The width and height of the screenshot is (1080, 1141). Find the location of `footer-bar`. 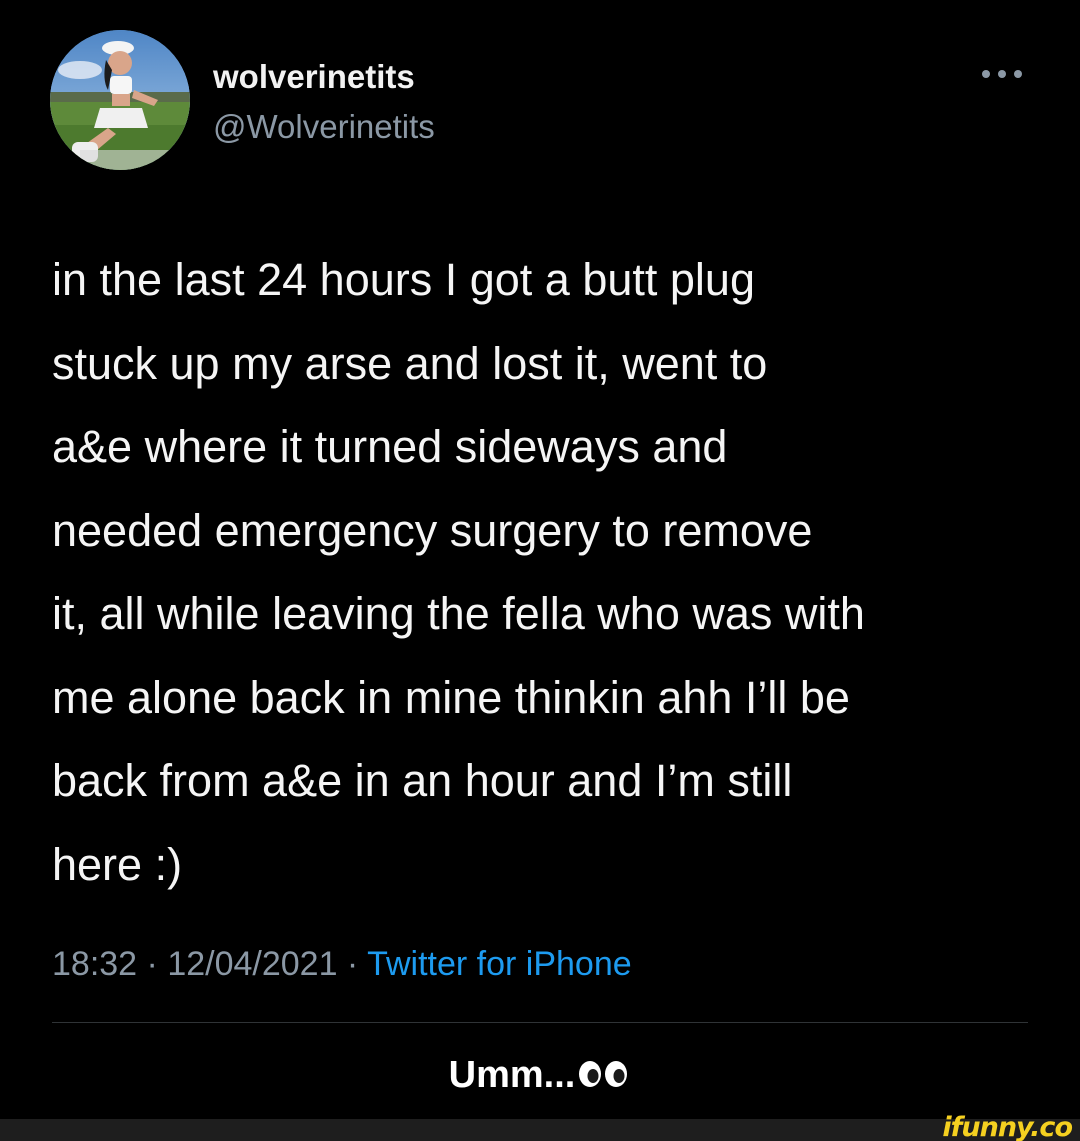

footer-bar is located at coordinates (540, 1130).